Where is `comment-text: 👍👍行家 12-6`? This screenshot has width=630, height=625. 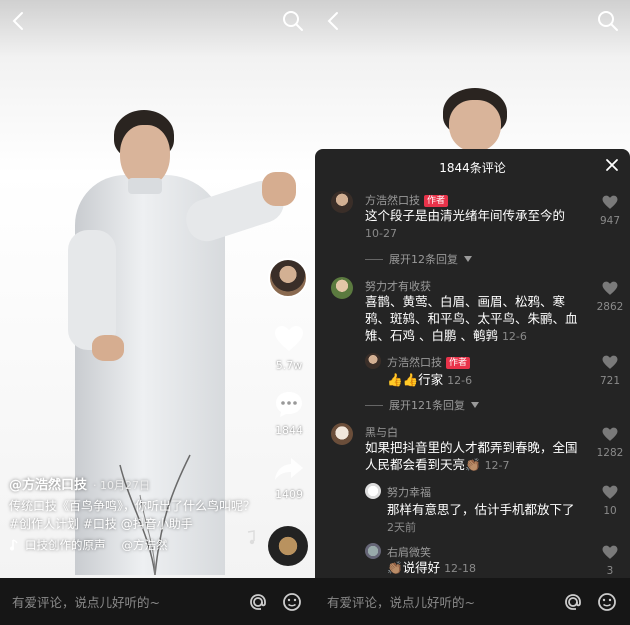 comment-text: 👍👍行家 12-6 is located at coordinates (430, 379).